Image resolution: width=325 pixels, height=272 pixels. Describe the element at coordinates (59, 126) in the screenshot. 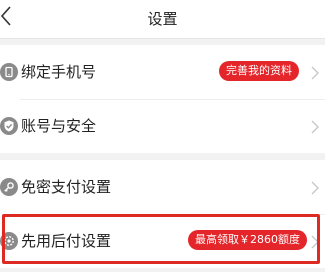

I see `settings-row-label: 账号与安全` at that location.